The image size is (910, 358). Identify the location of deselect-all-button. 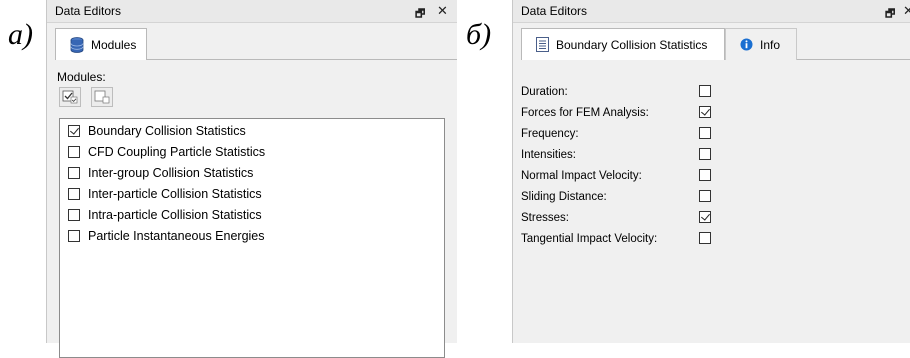
(102, 97).